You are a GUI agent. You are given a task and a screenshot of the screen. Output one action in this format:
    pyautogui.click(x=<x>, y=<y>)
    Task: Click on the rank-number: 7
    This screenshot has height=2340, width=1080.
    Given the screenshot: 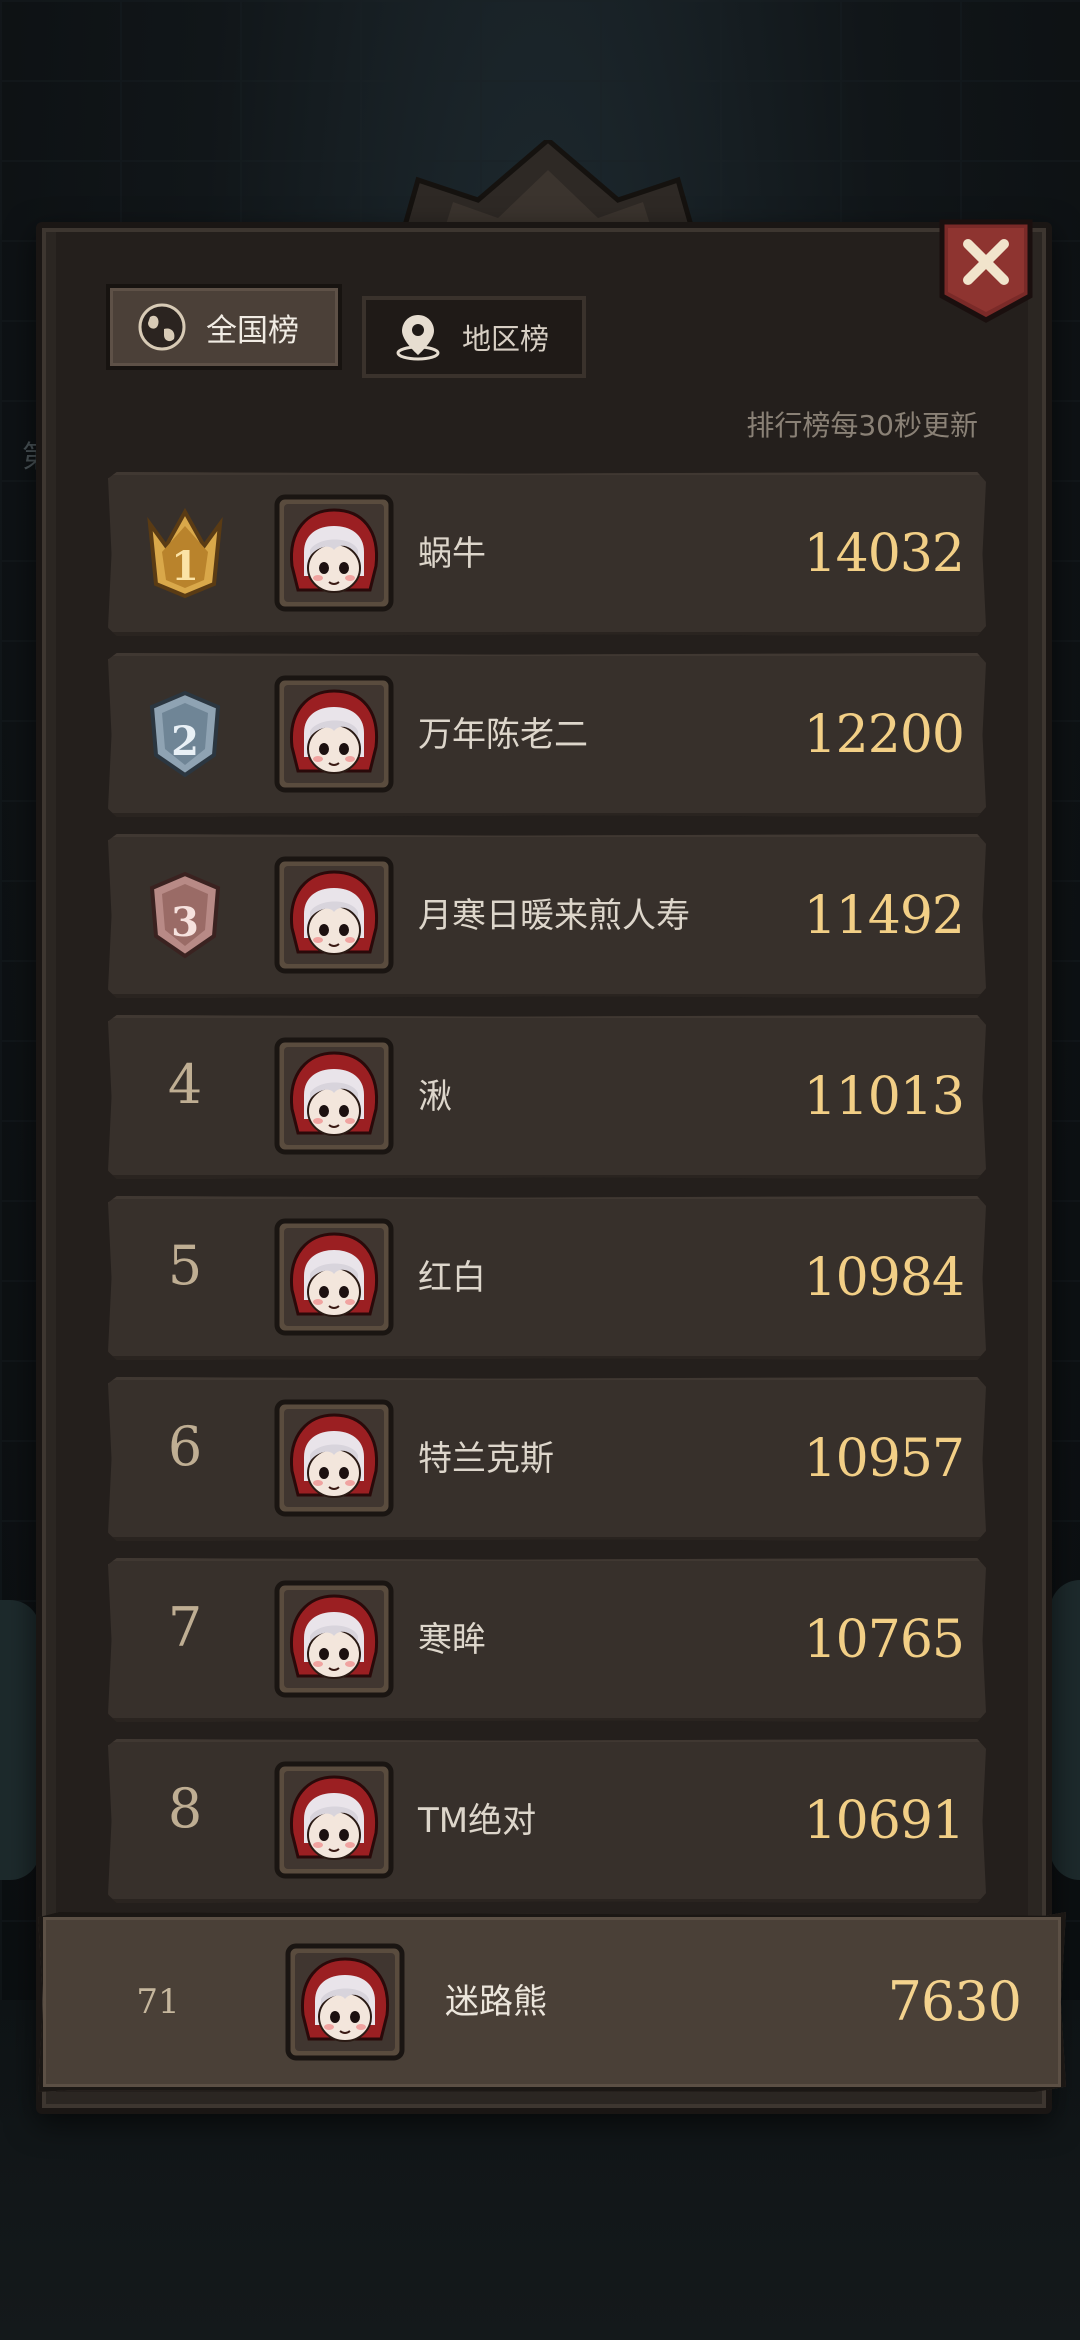 What is the action you would take?
    pyautogui.click(x=185, y=1627)
    